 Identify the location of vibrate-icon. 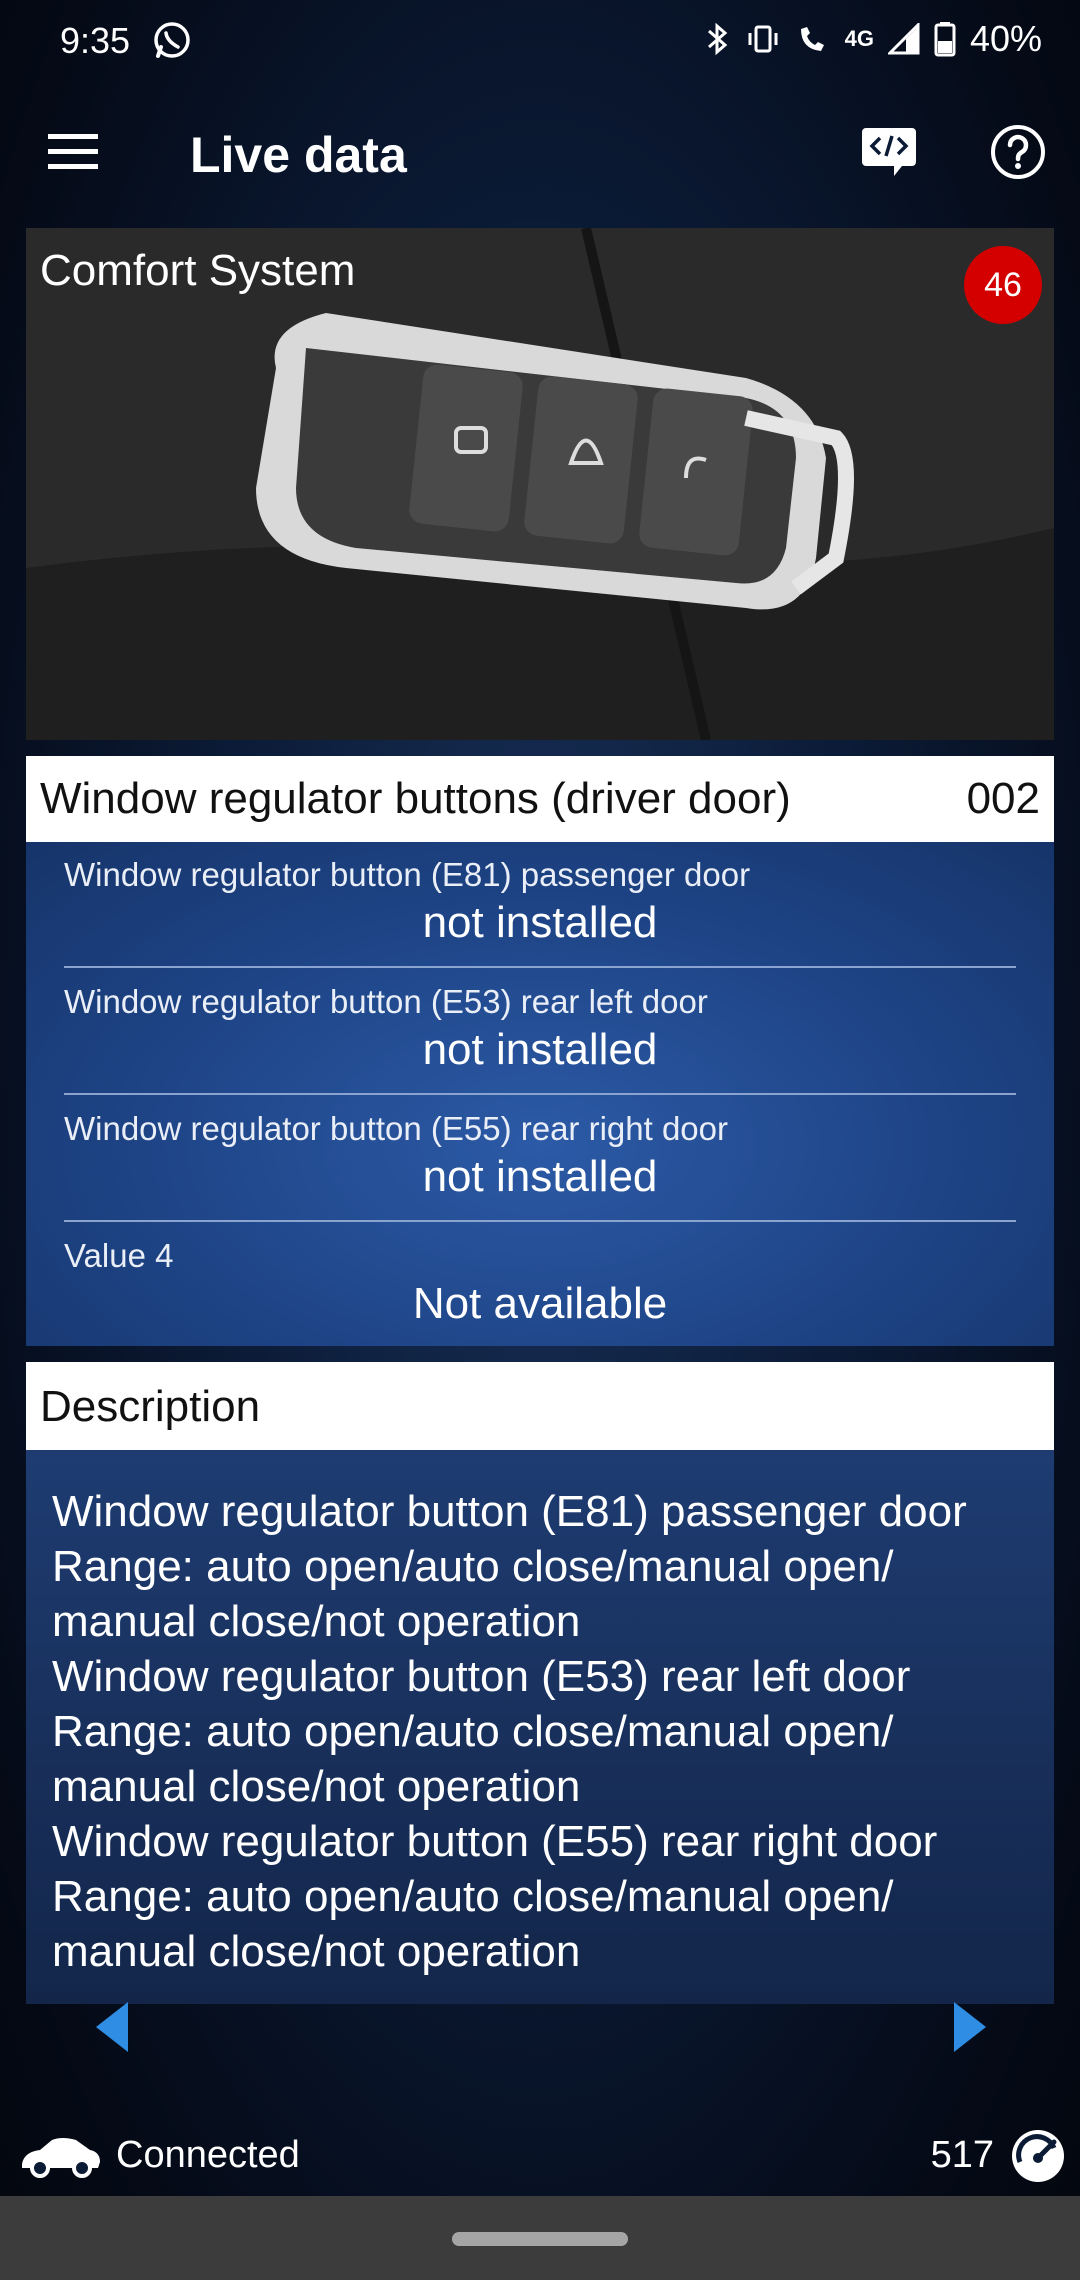
(763, 39).